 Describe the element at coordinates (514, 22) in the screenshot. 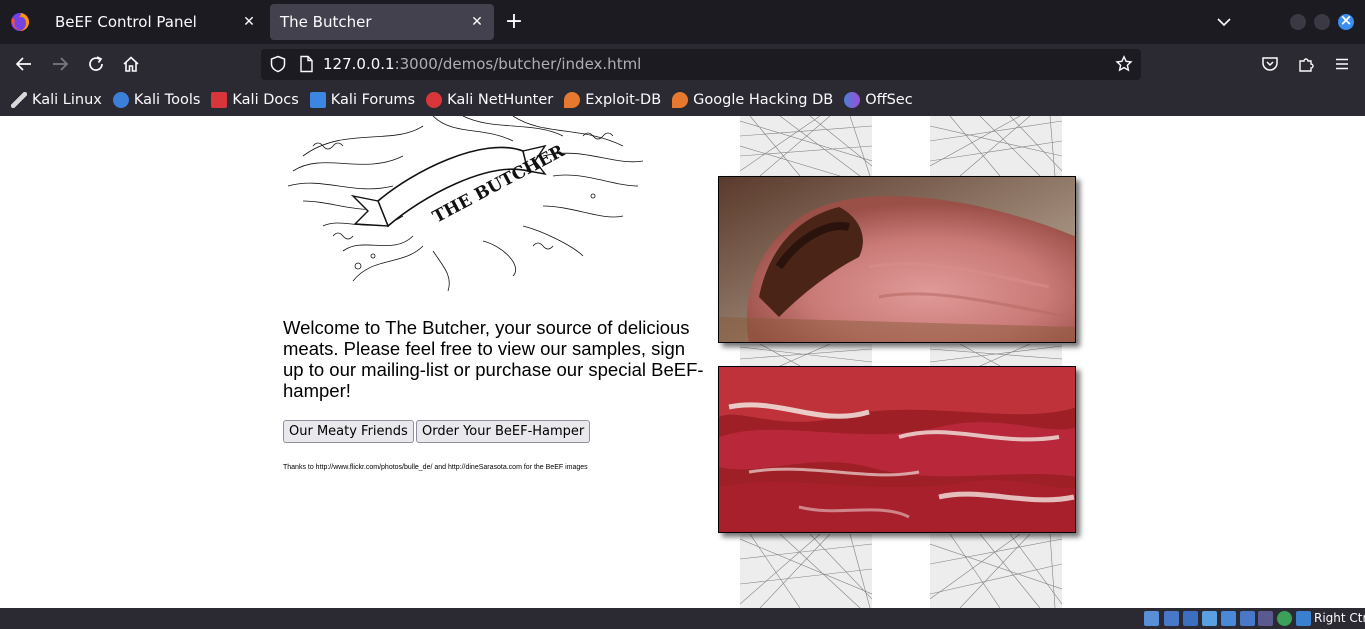

I see `new-tab-plus-icon: +` at that location.